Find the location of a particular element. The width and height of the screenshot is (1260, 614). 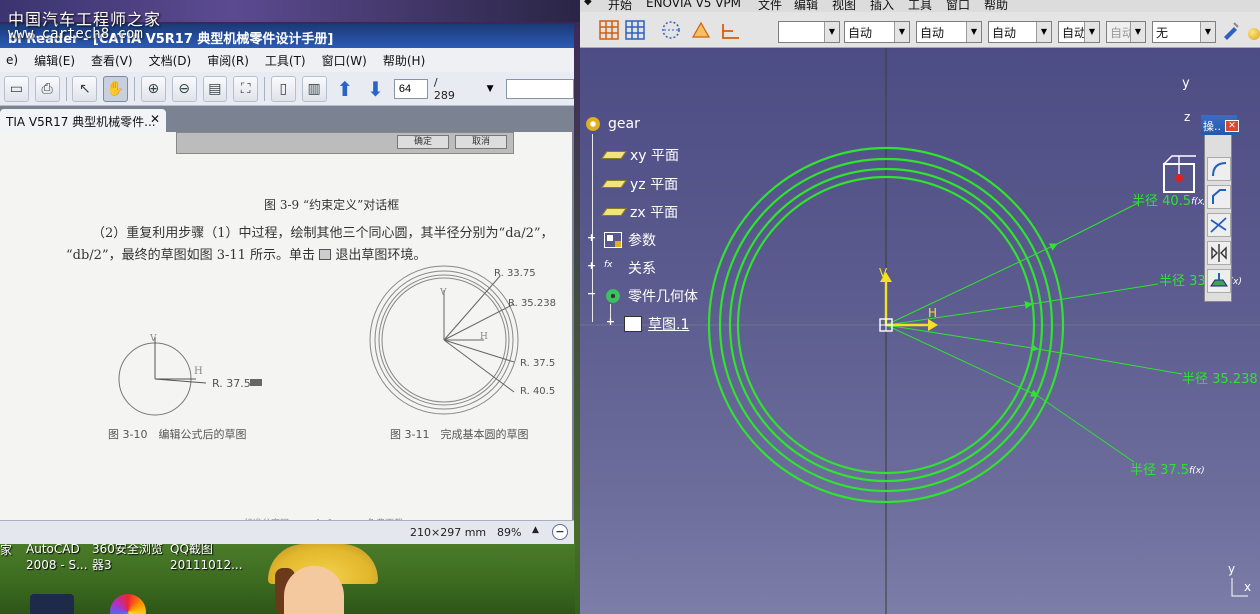

tree-item-zx-plane: zx 平面 is located at coordinates (639, 212).